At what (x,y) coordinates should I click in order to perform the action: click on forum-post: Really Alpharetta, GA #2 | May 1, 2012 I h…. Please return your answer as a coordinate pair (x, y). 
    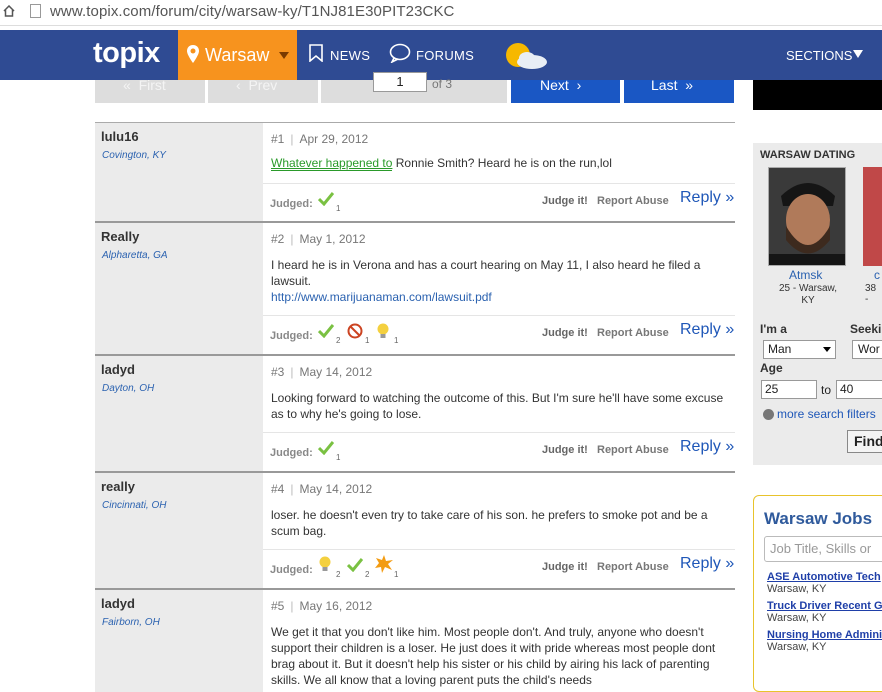
    Looking at the image, I should click on (415, 288).